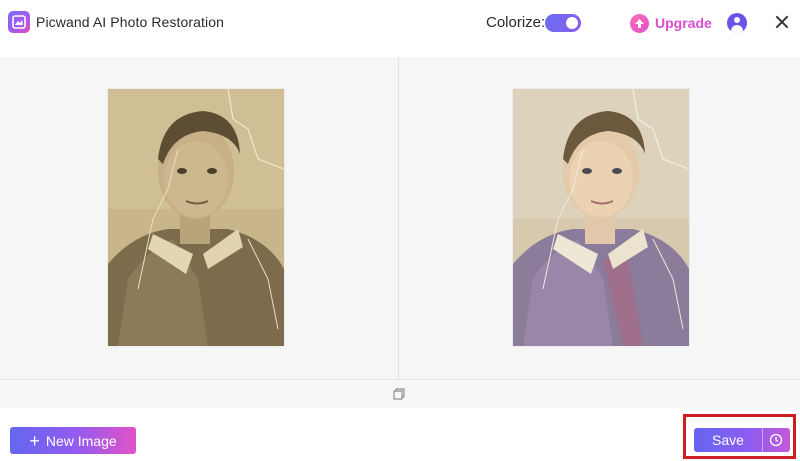 The width and height of the screenshot is (800, 461). What do you see at coordinates (737, 23) in the screenshot?
I see `account-icon` at bounding box center [737, 23].